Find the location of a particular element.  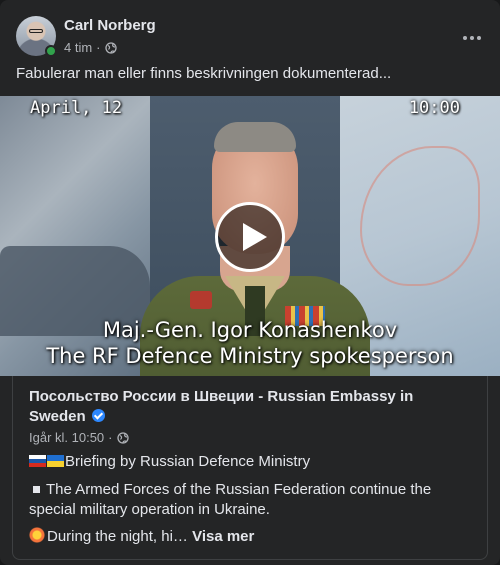

post-header: Carl Norberg 4 tim · is located at coordinates (250, 37).